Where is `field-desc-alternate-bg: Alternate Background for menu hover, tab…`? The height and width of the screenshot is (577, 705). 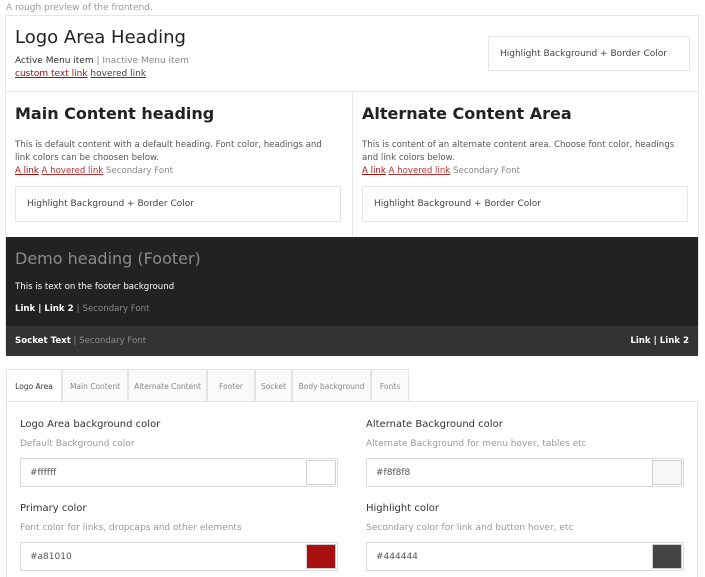
field-desc-alternate-bg: Alternate Background for menu hover, tab… is located at coordinates (476, 444).